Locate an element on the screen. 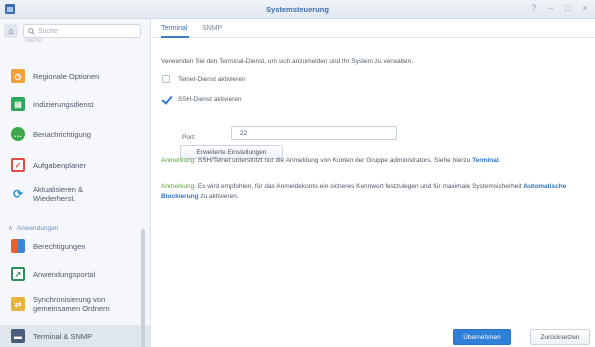 The image size is (595, 347). active-tab-indicator is located at coordinates (175, 37).